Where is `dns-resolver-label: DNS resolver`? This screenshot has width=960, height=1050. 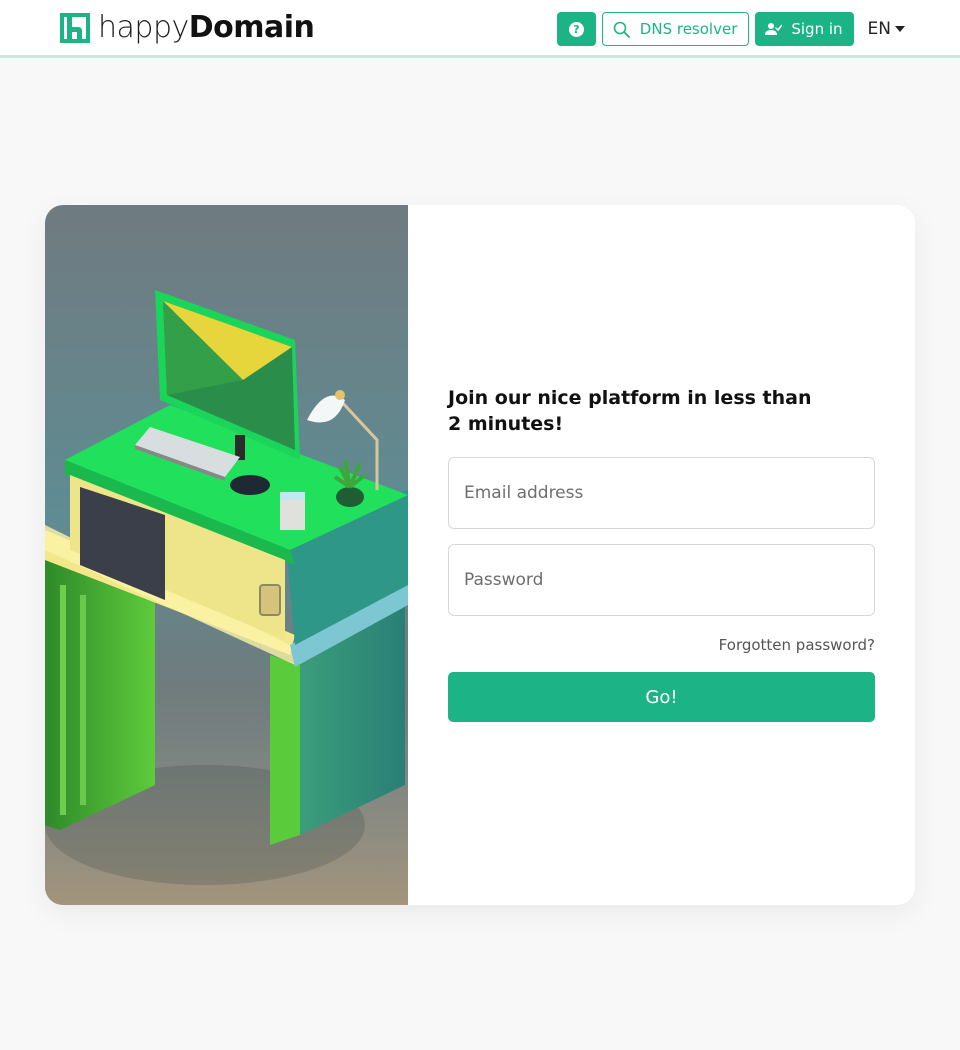
dns-resolver-label: DNS resolver is located at coordinates (688, 29).